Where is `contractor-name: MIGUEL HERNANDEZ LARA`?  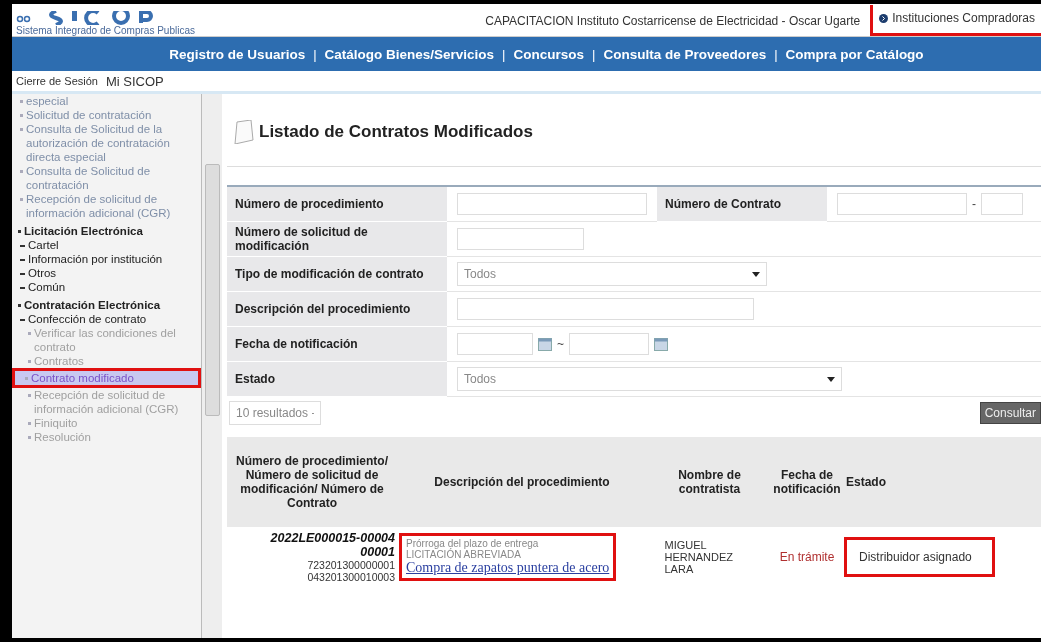 contractor-name: MIGUEL HERNANDEZ LARA is located at coordinates (699, 557).